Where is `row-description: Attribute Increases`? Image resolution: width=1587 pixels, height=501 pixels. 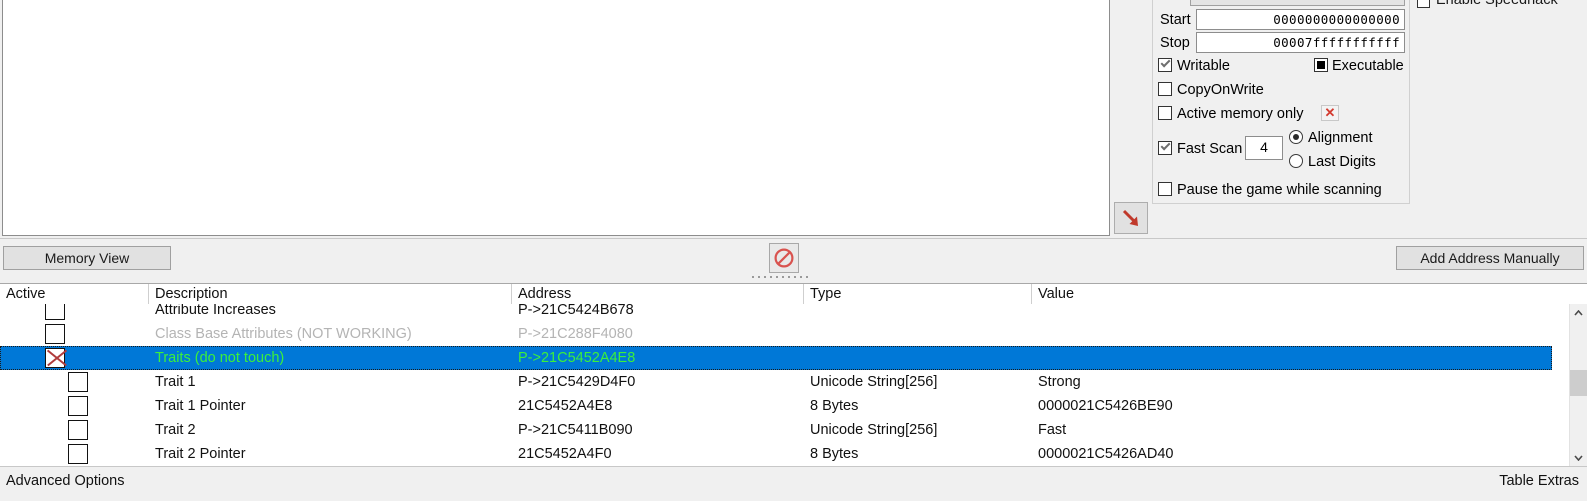 row-description: Attribute Increases is located at coordinates (215, 311).